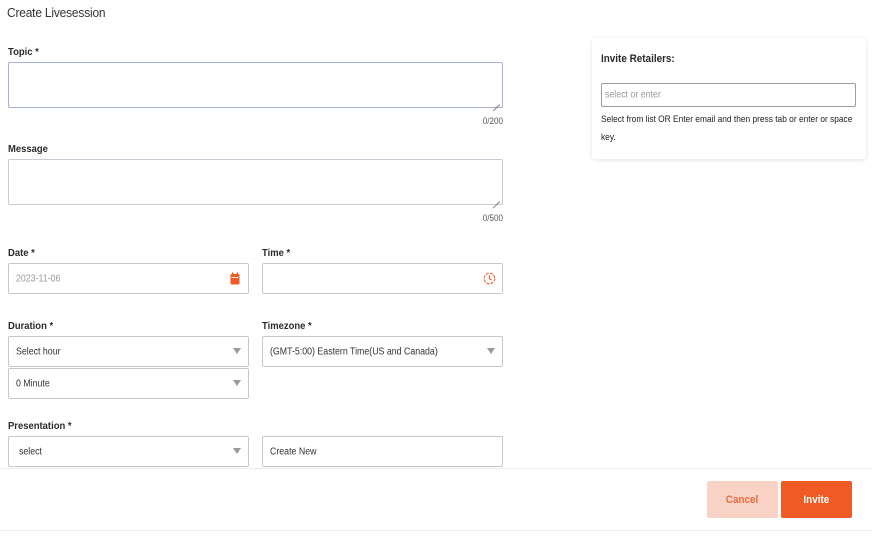  What do you see at coordinates (436, 468) in the screenshot?
I see `footer-divider` at bounding box center [436, 468].